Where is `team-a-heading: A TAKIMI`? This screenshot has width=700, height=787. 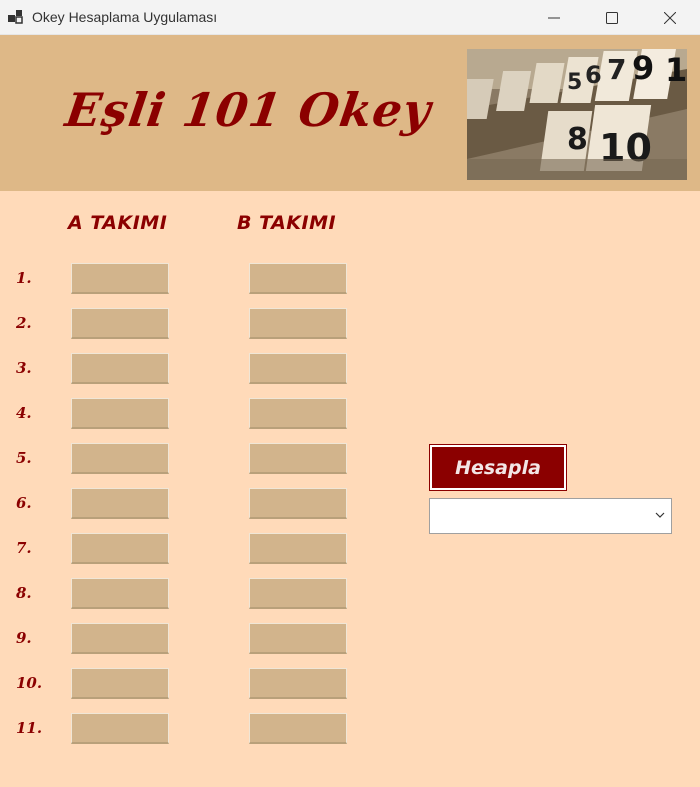 team-a-heading: A TAKIMI is located at coordinates (118, 223).